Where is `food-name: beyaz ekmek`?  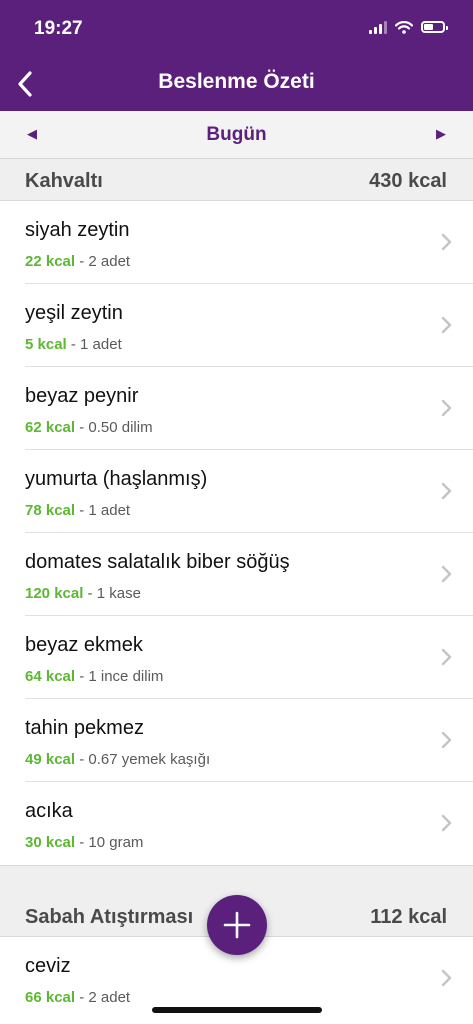
food-name: beyaz ekmek is located at coordinates (84, 645).